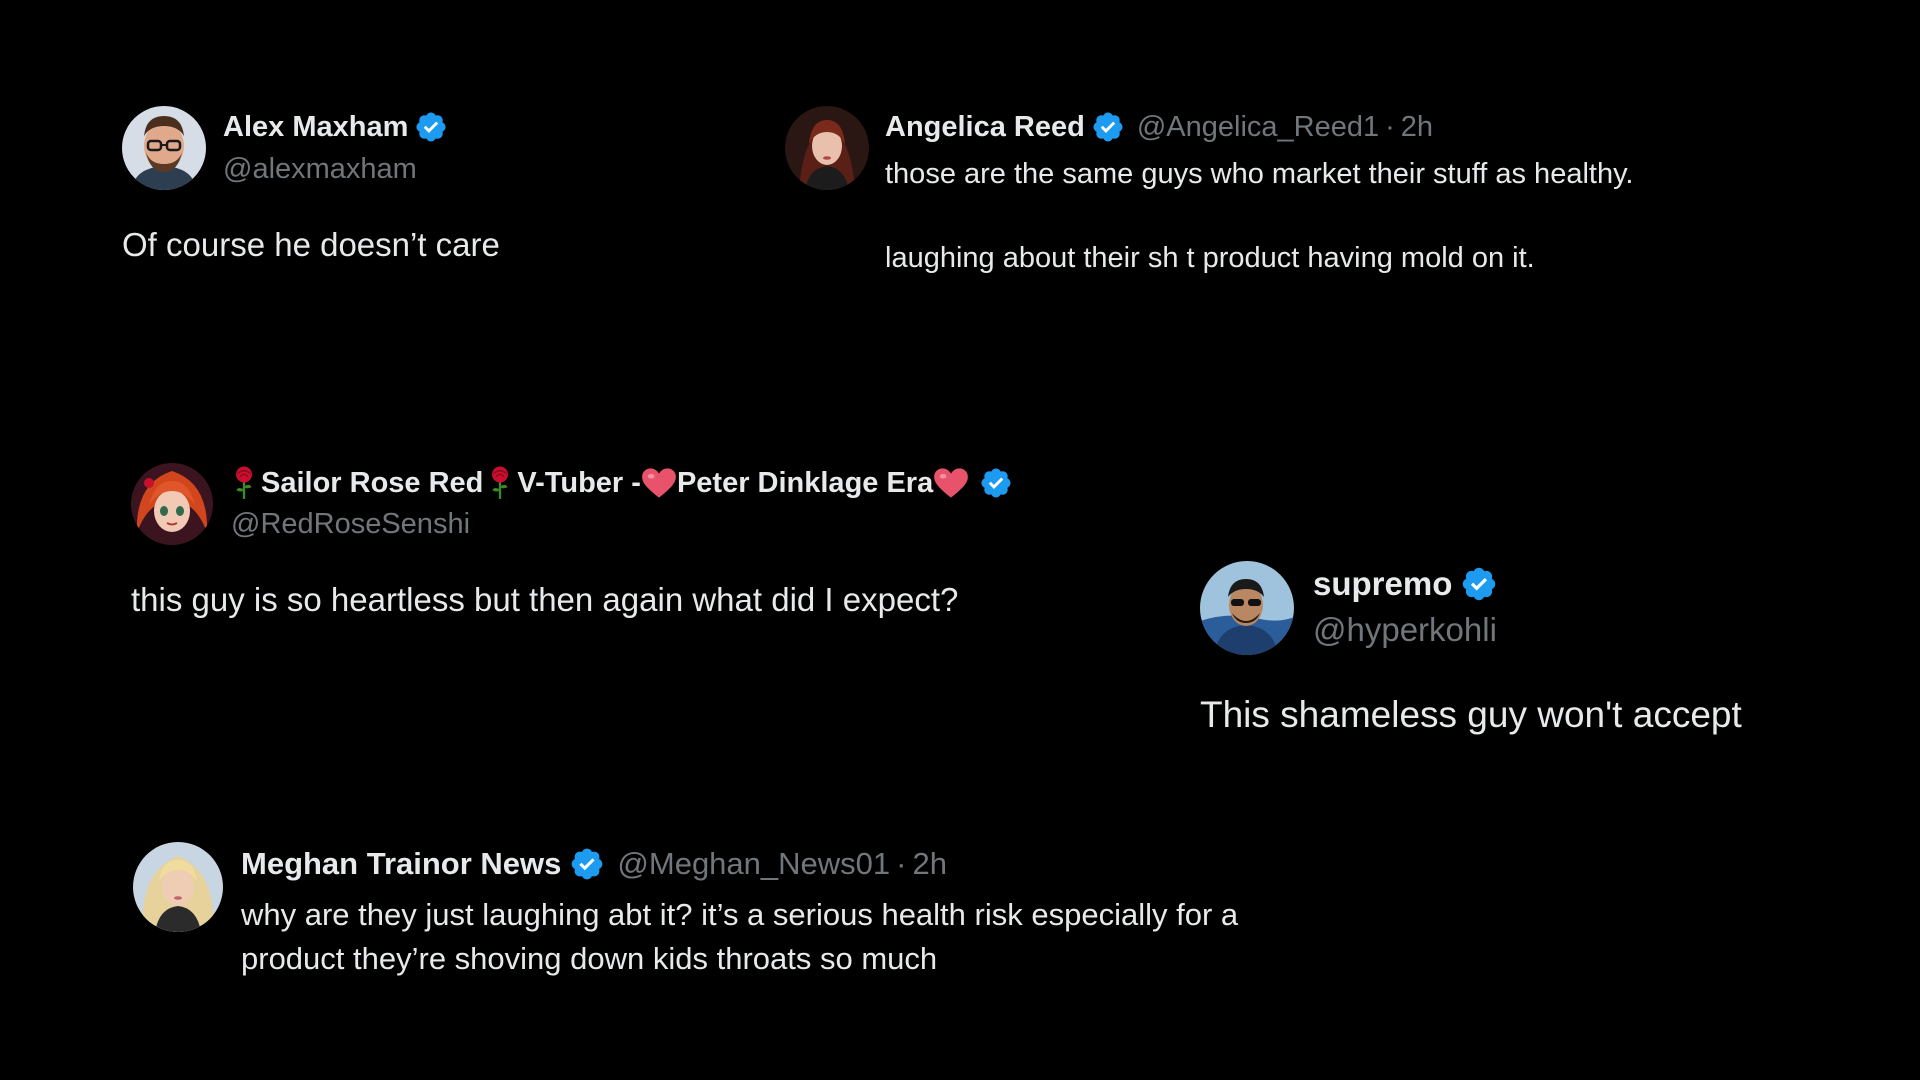  Describe the element at coordinates (985, 127) in the screenshot. I see `author-name: Angelica Reed` at that location.